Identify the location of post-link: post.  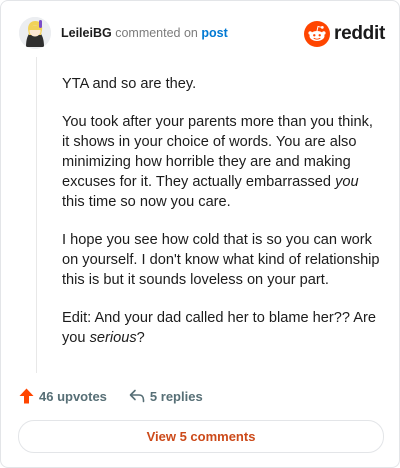
(214, 33).